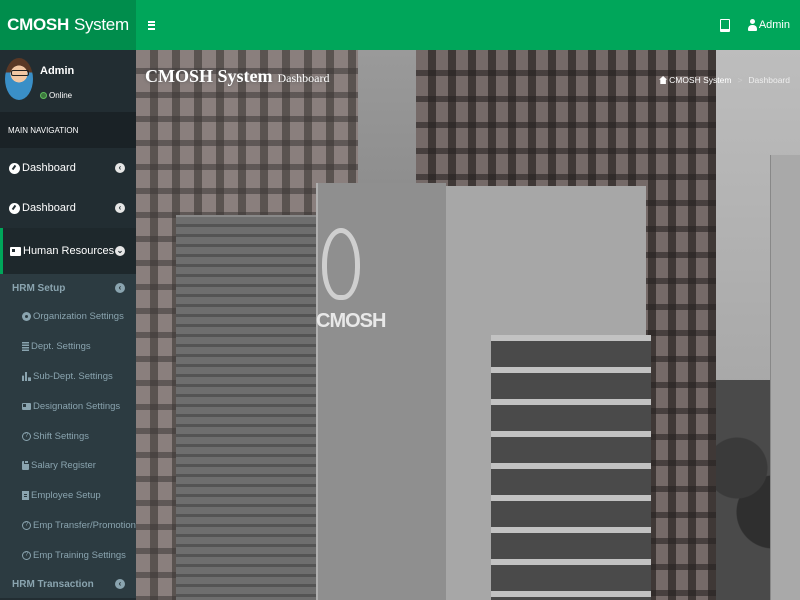 The image size is (800, 600). I want to click on avatar, so click(19, 79).